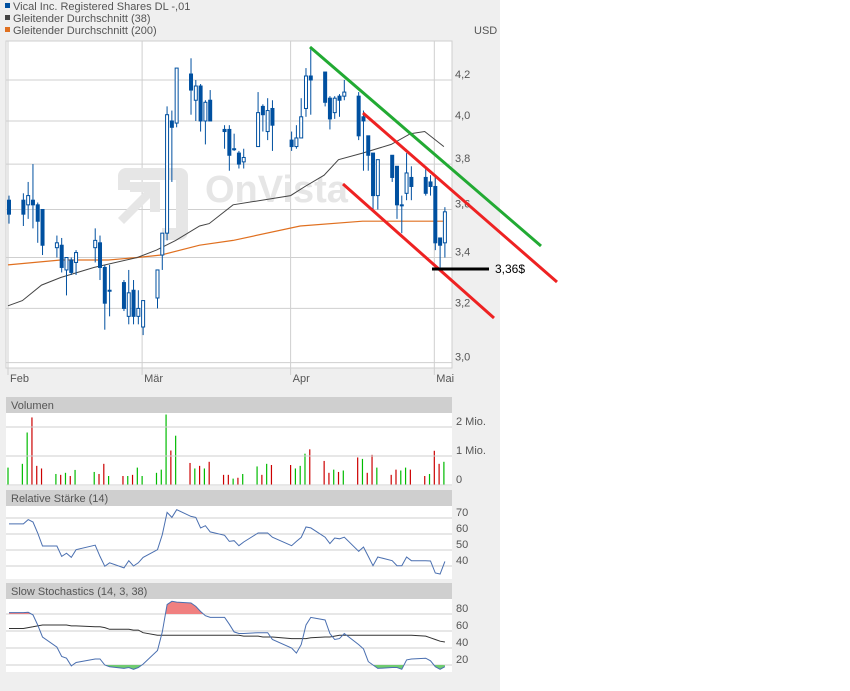  Describe the element at coordinates (462, 545) in the screenshot. I see `rsi-tick-label: 50` at that location.